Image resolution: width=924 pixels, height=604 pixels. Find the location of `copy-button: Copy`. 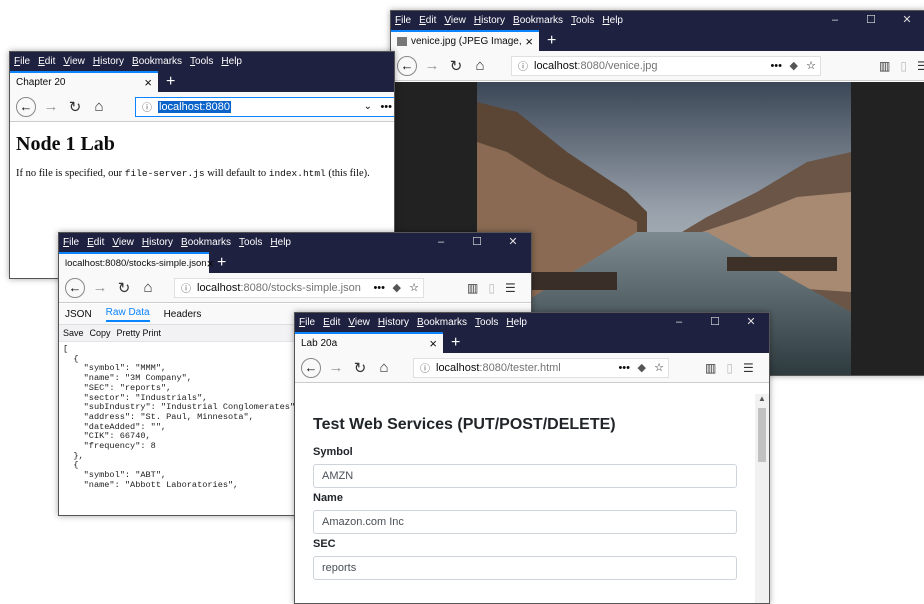

copy-button: Copy is located at coordinates (100, 333).